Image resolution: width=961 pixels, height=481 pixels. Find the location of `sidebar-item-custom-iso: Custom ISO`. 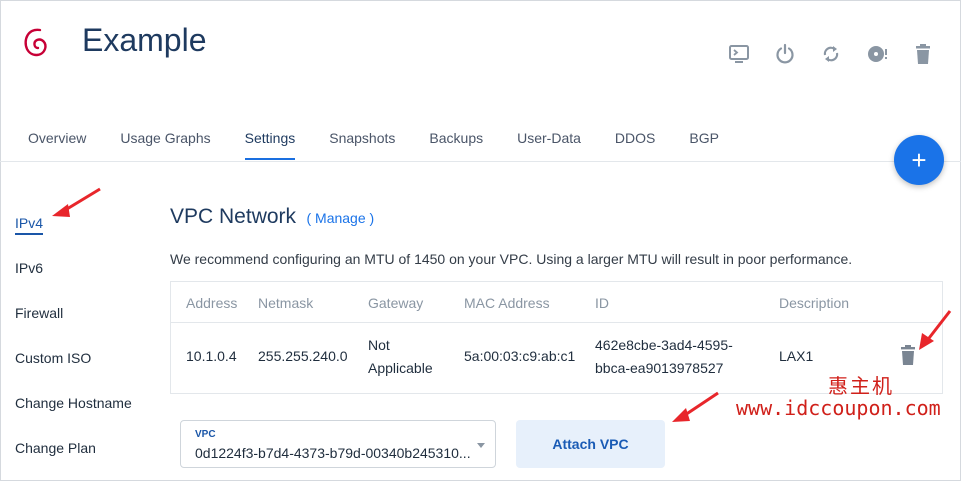

sidebar-item-custom-iso: Custom ISO is located at coordinates (73, 371).